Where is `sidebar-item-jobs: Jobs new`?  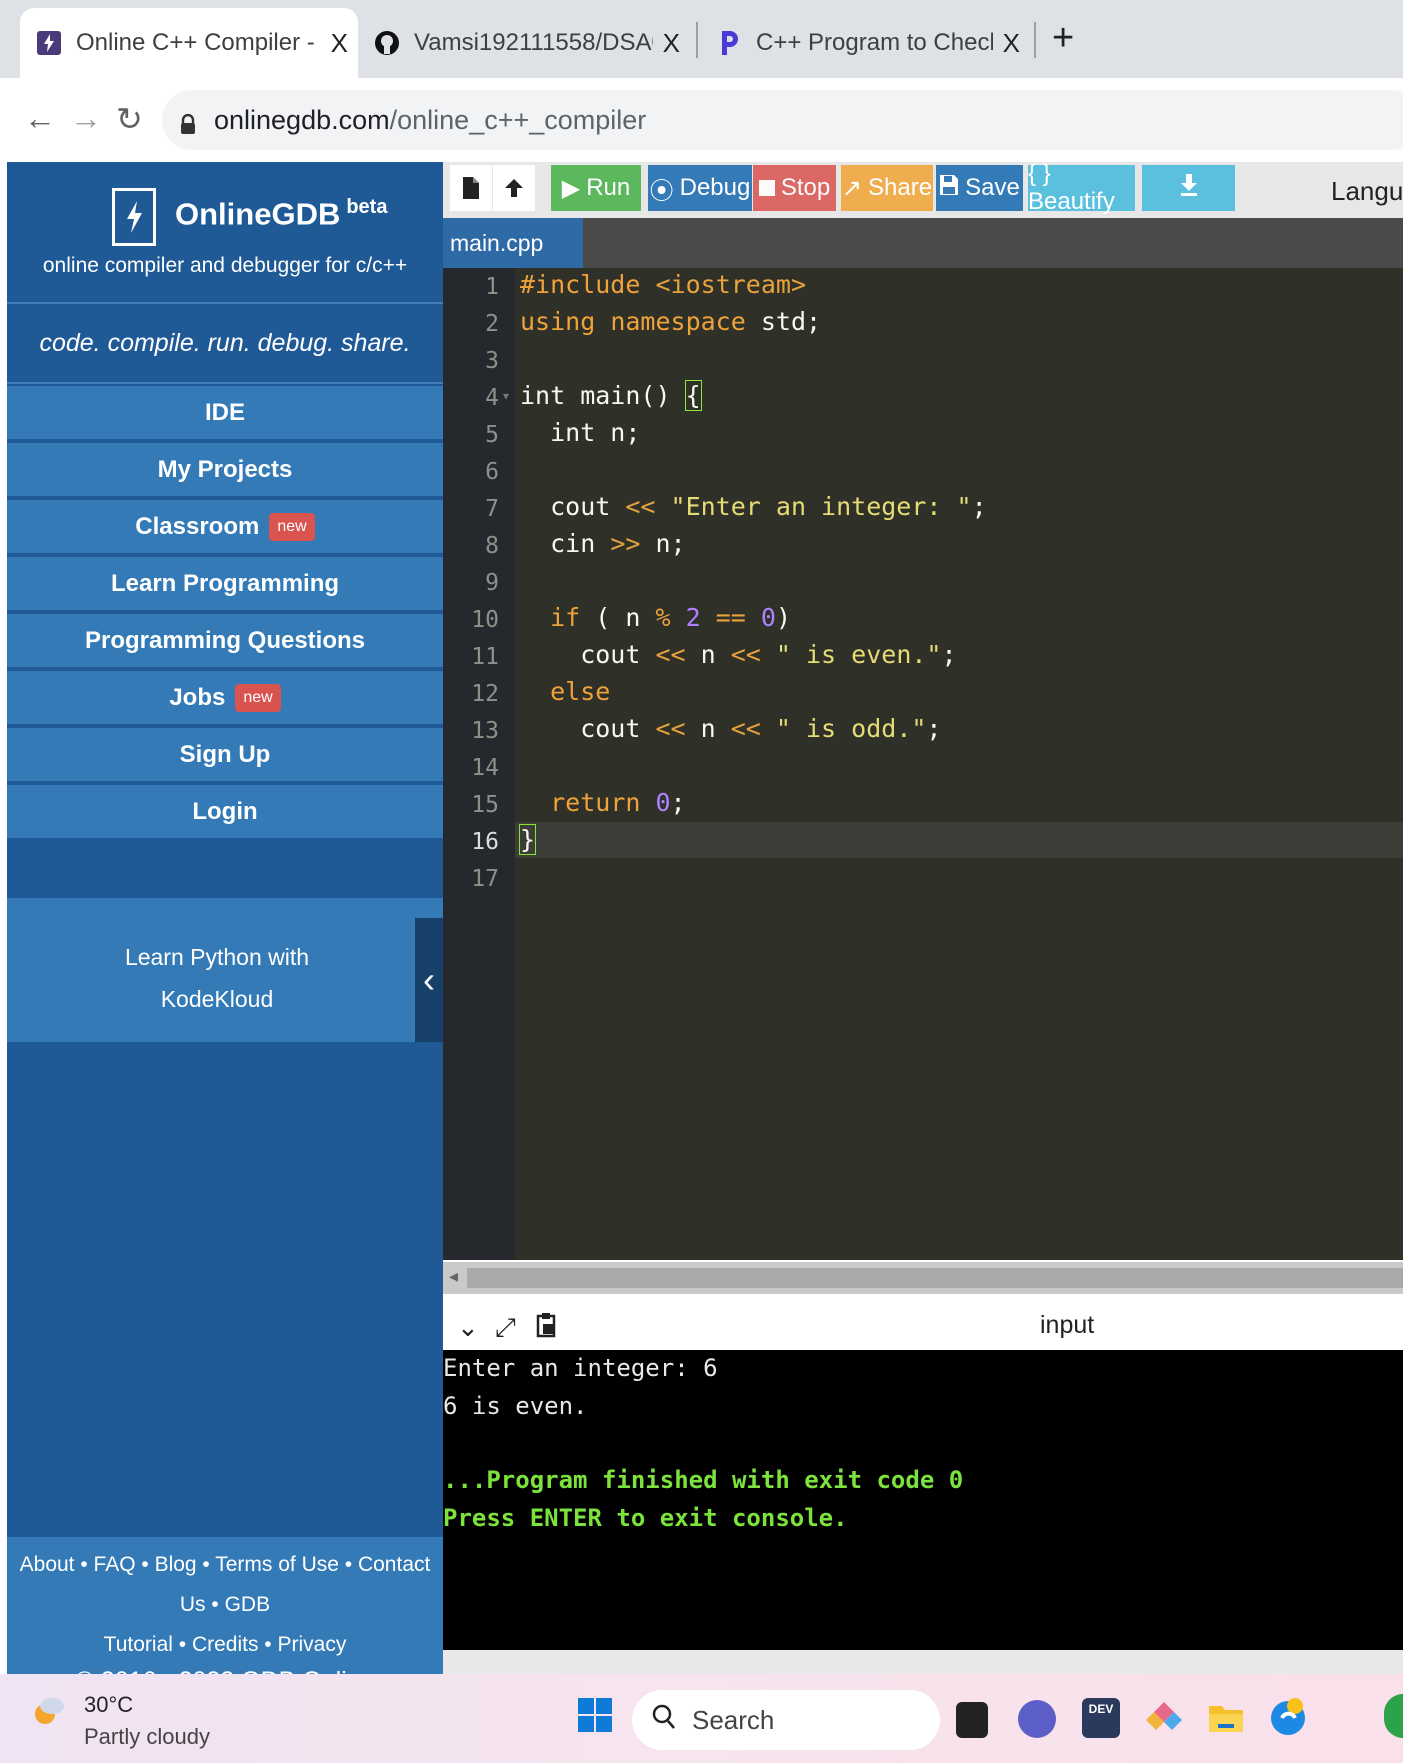 sidebar-item-jobs: Jobs new is located at coordinates (225, 698).